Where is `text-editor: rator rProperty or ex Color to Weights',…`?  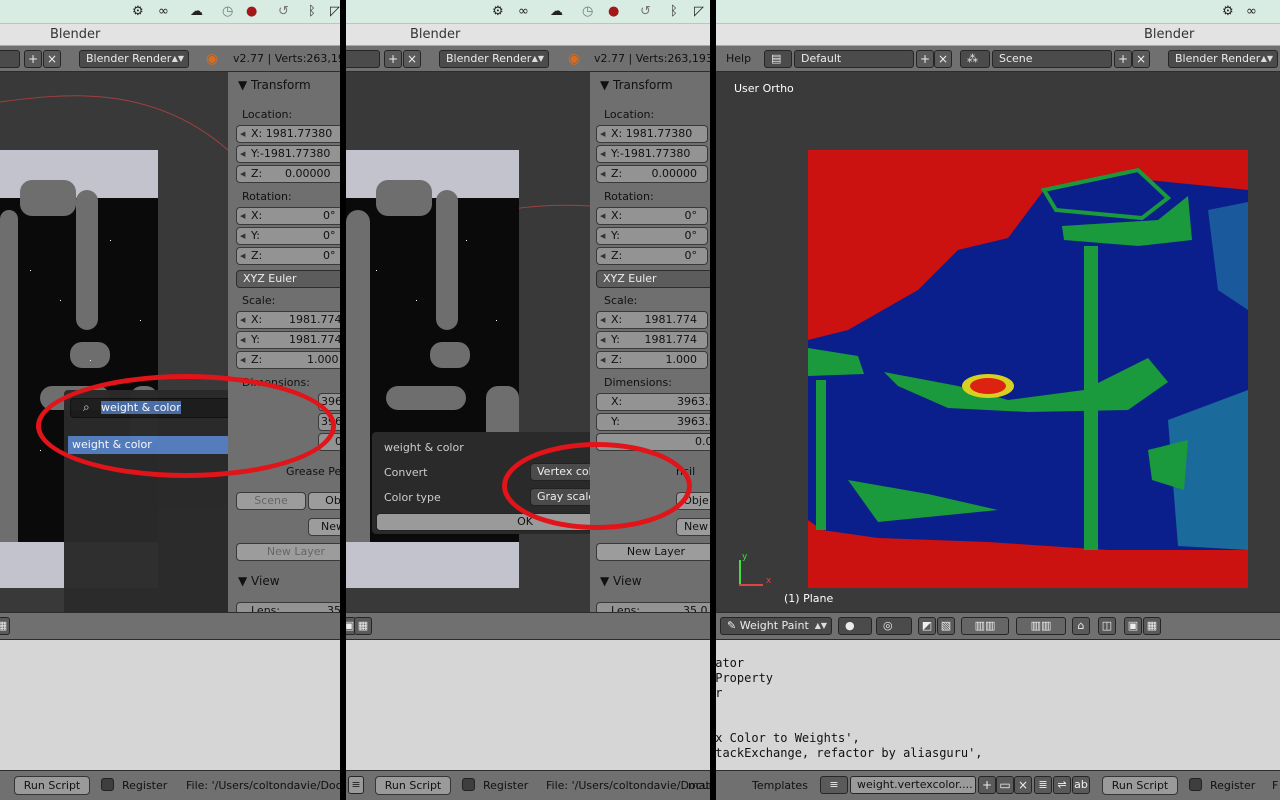
text-editor: rator rProperty or ex Color to Weights',… is located at coordinates (998, 705).